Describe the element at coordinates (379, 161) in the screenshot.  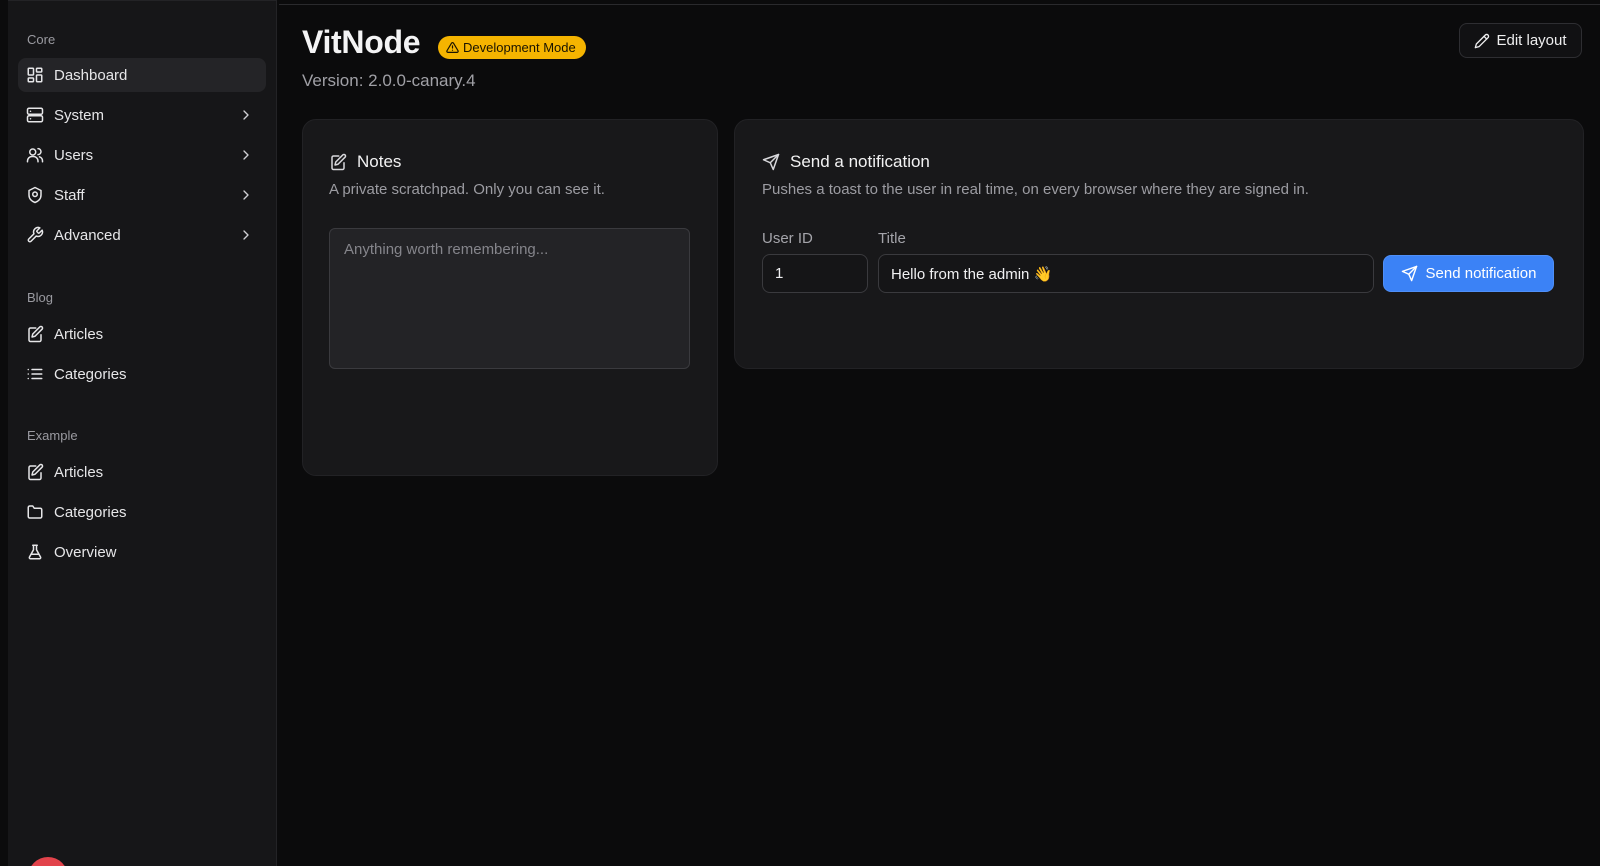
I see `notes-title-text: Notes` at that location.